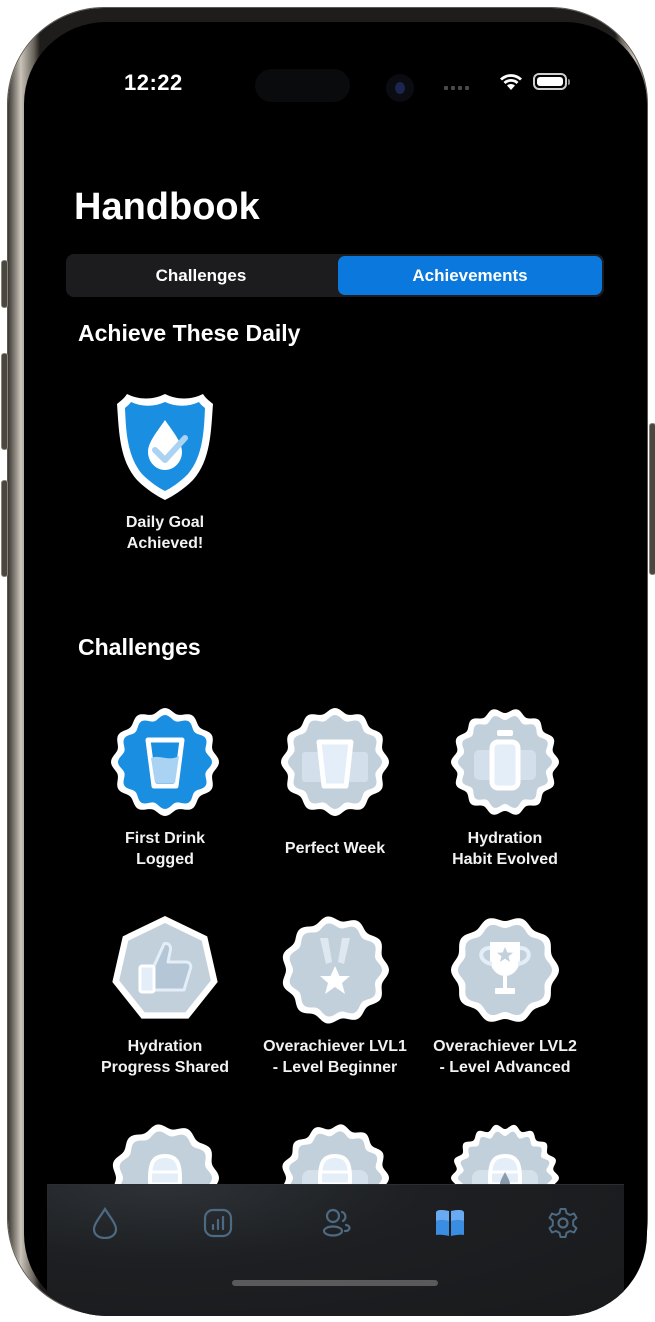  I want to click on bar-chart-icon, so click(218, 1223).